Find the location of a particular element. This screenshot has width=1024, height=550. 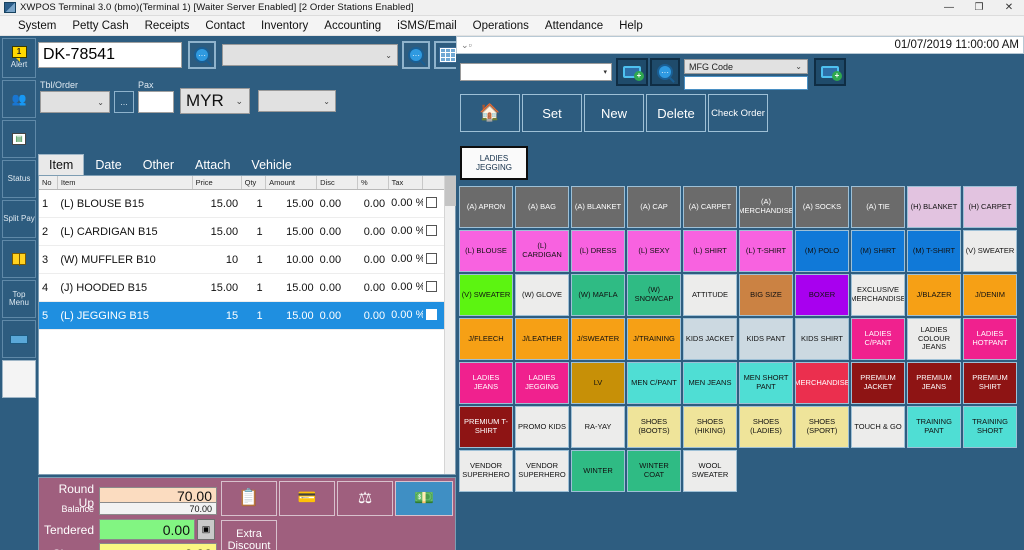

product-button: RA-YAY is located at coordinates (598, 427).